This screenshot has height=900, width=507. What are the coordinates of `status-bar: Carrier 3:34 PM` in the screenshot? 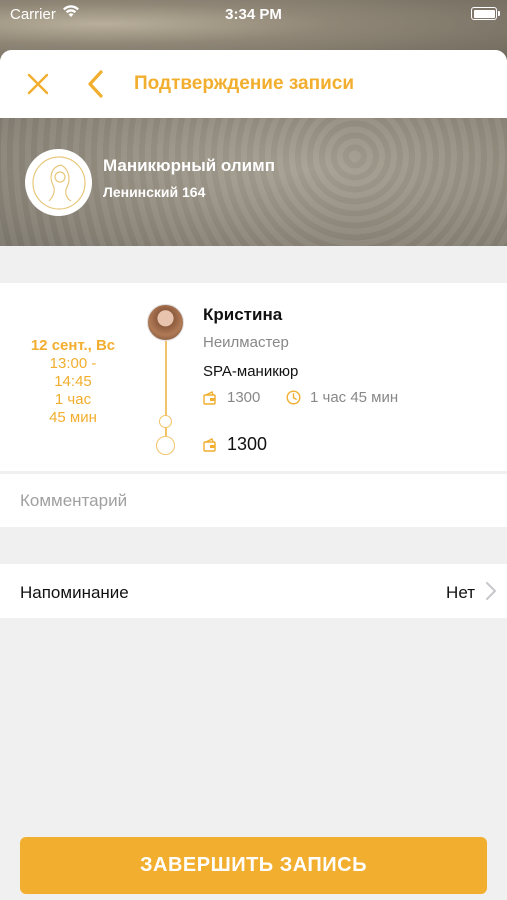 It's located at (253, 14).